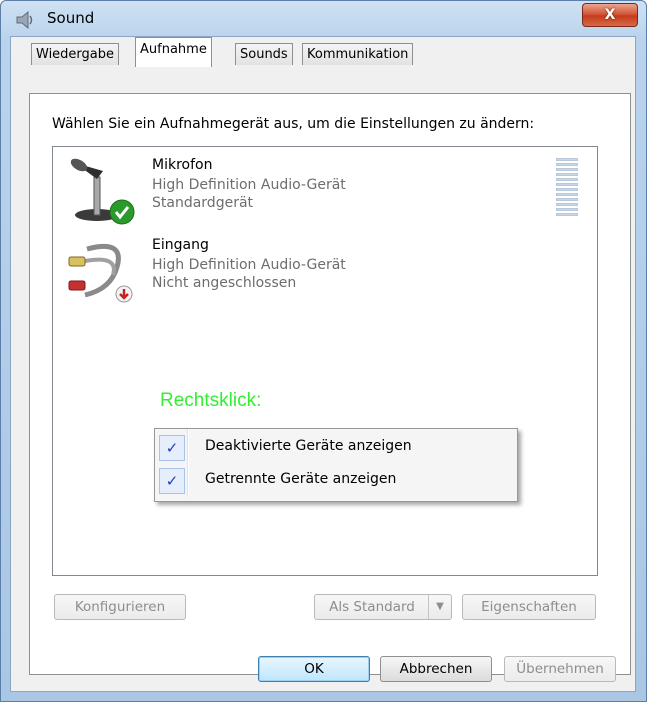  What do you see at coordinates (372, 607) in the screenshot?
I see `set-default-label: Als Standard` at bounding box center [372, 607].